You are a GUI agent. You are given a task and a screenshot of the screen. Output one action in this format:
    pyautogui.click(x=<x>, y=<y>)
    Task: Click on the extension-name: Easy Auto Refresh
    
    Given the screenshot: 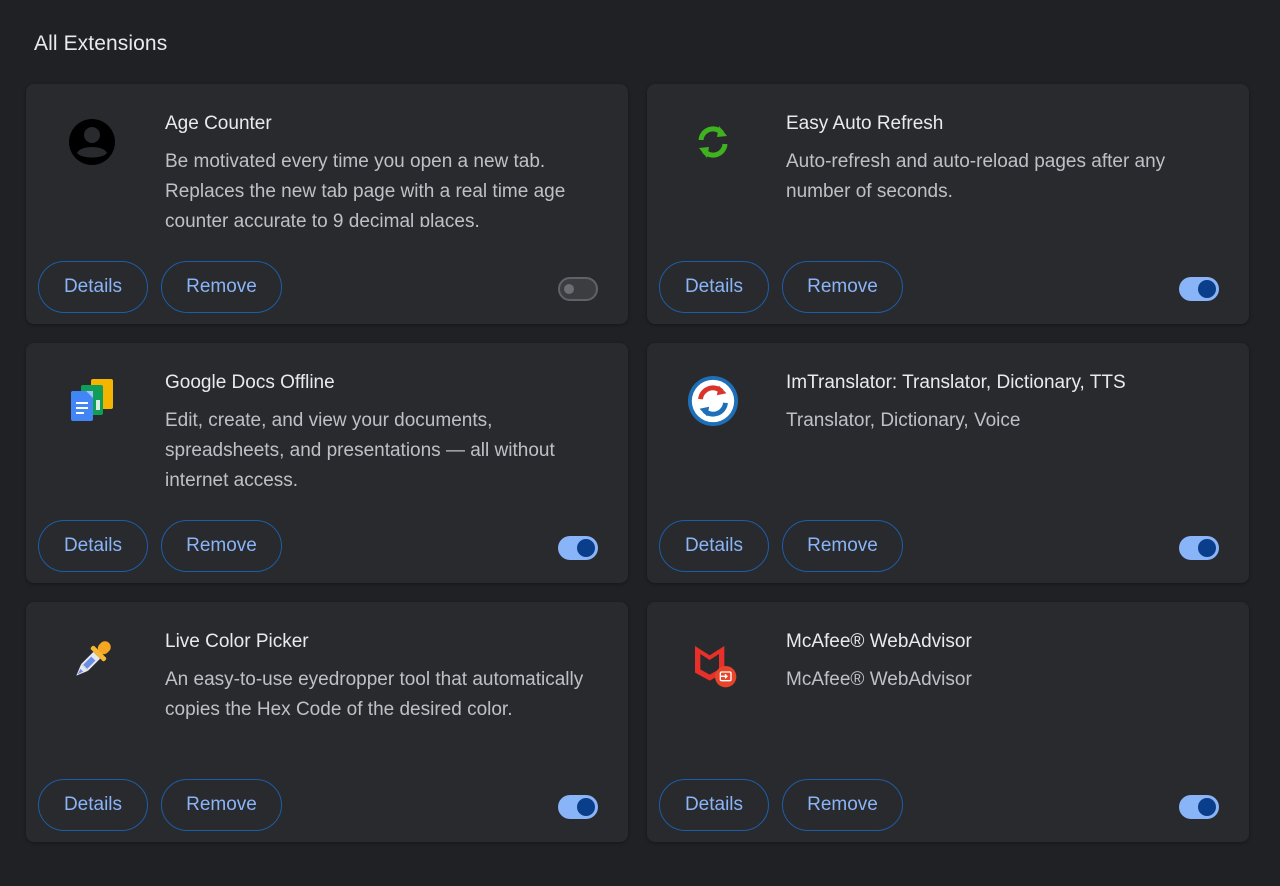 What is the action you would take?
    pyautogui.click(x=865, y=123)
    